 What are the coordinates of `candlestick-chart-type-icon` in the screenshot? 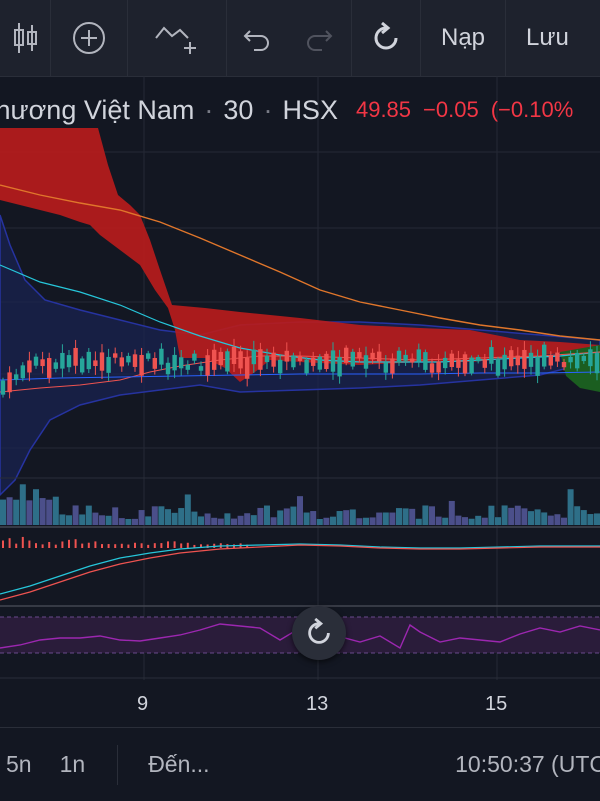 It's located at (25, 38).